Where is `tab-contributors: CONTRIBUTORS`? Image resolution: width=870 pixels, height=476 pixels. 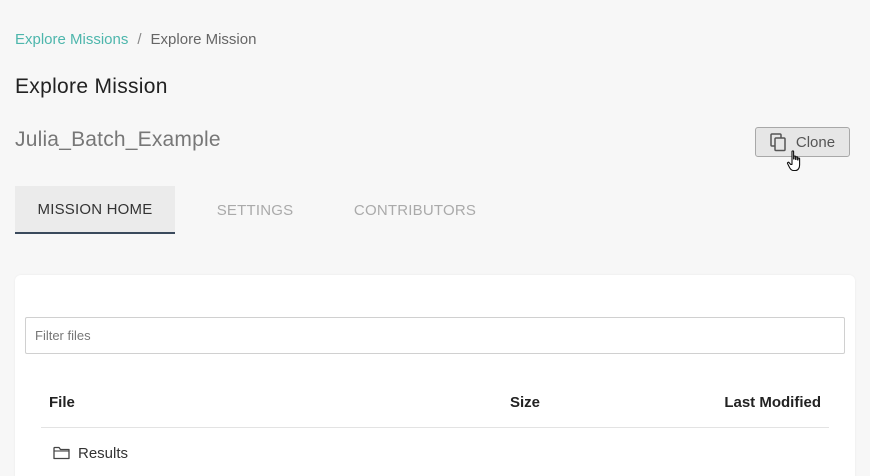 tab-contributors: CONTRIBUTORS is located at coordinates (415, 210).